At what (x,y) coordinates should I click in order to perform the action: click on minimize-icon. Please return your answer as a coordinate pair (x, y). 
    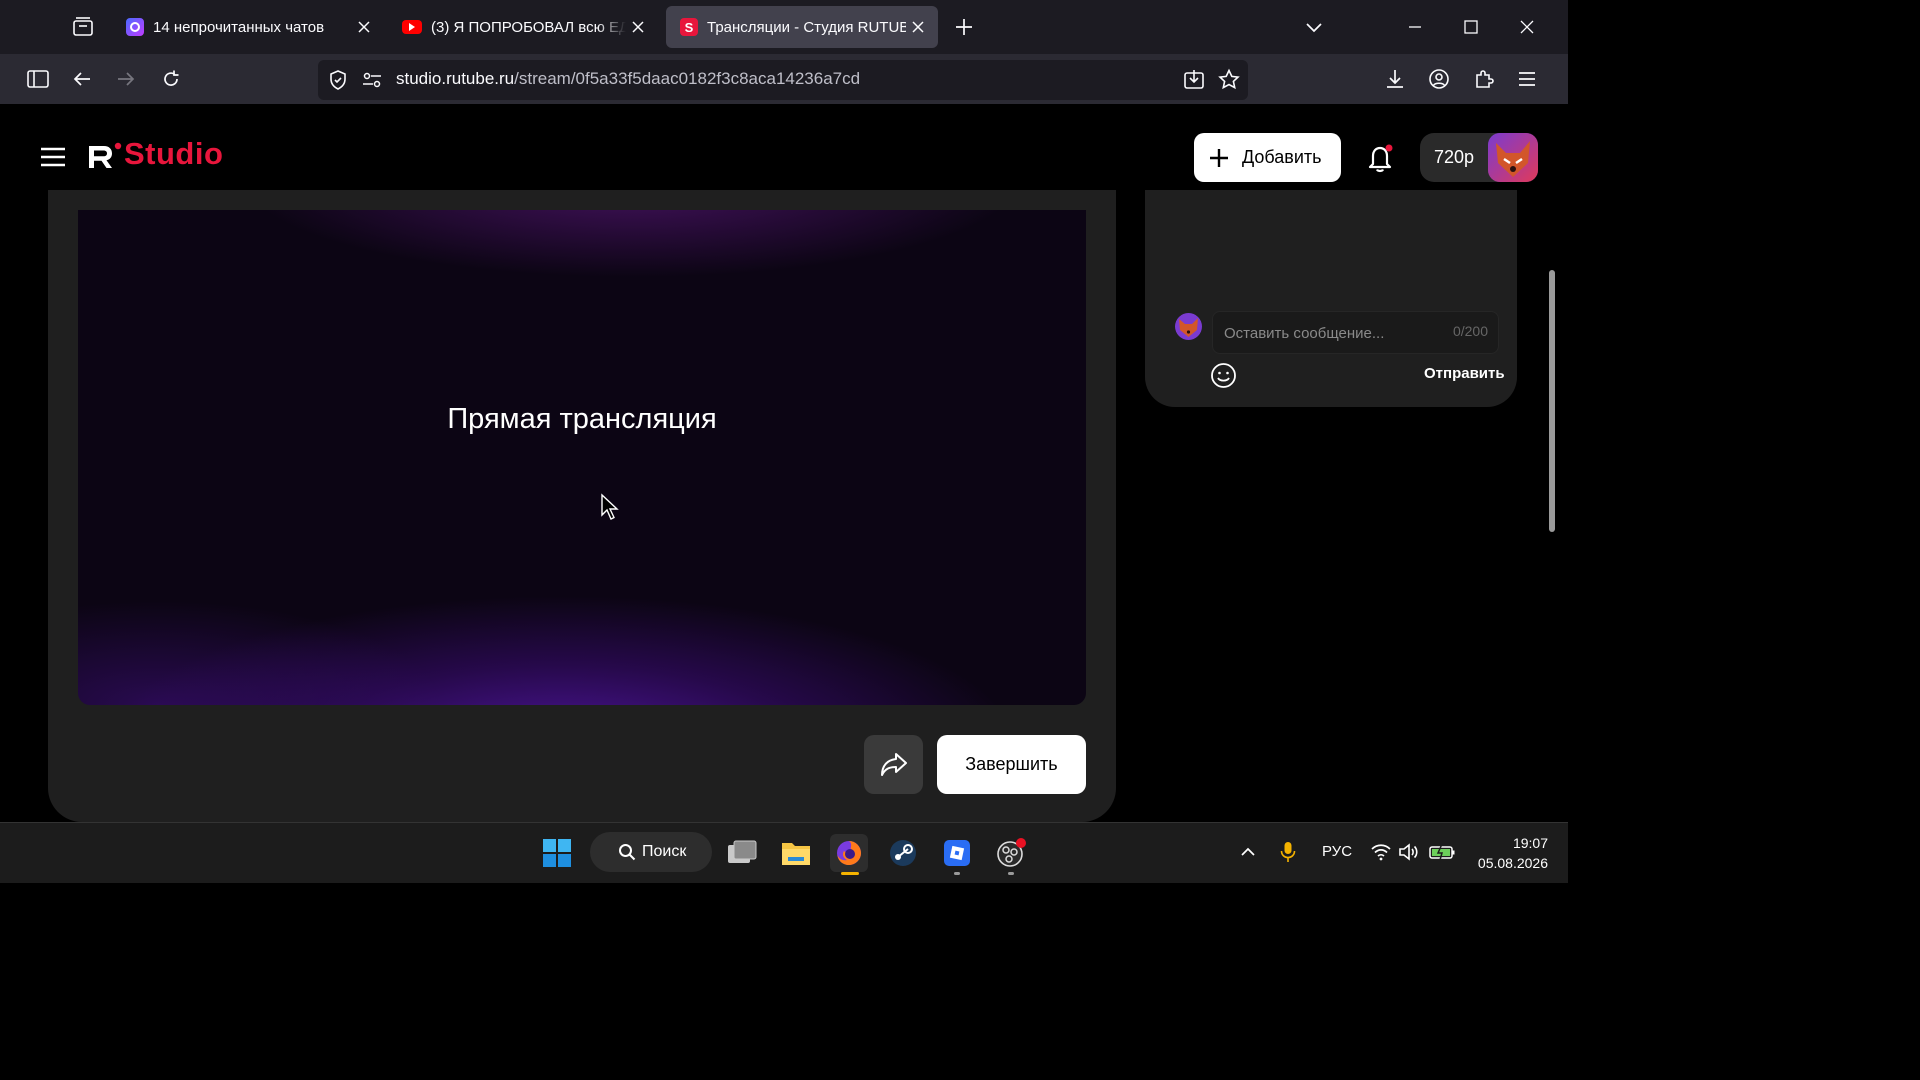
    Looking at the image, I should click on (1415, 27).